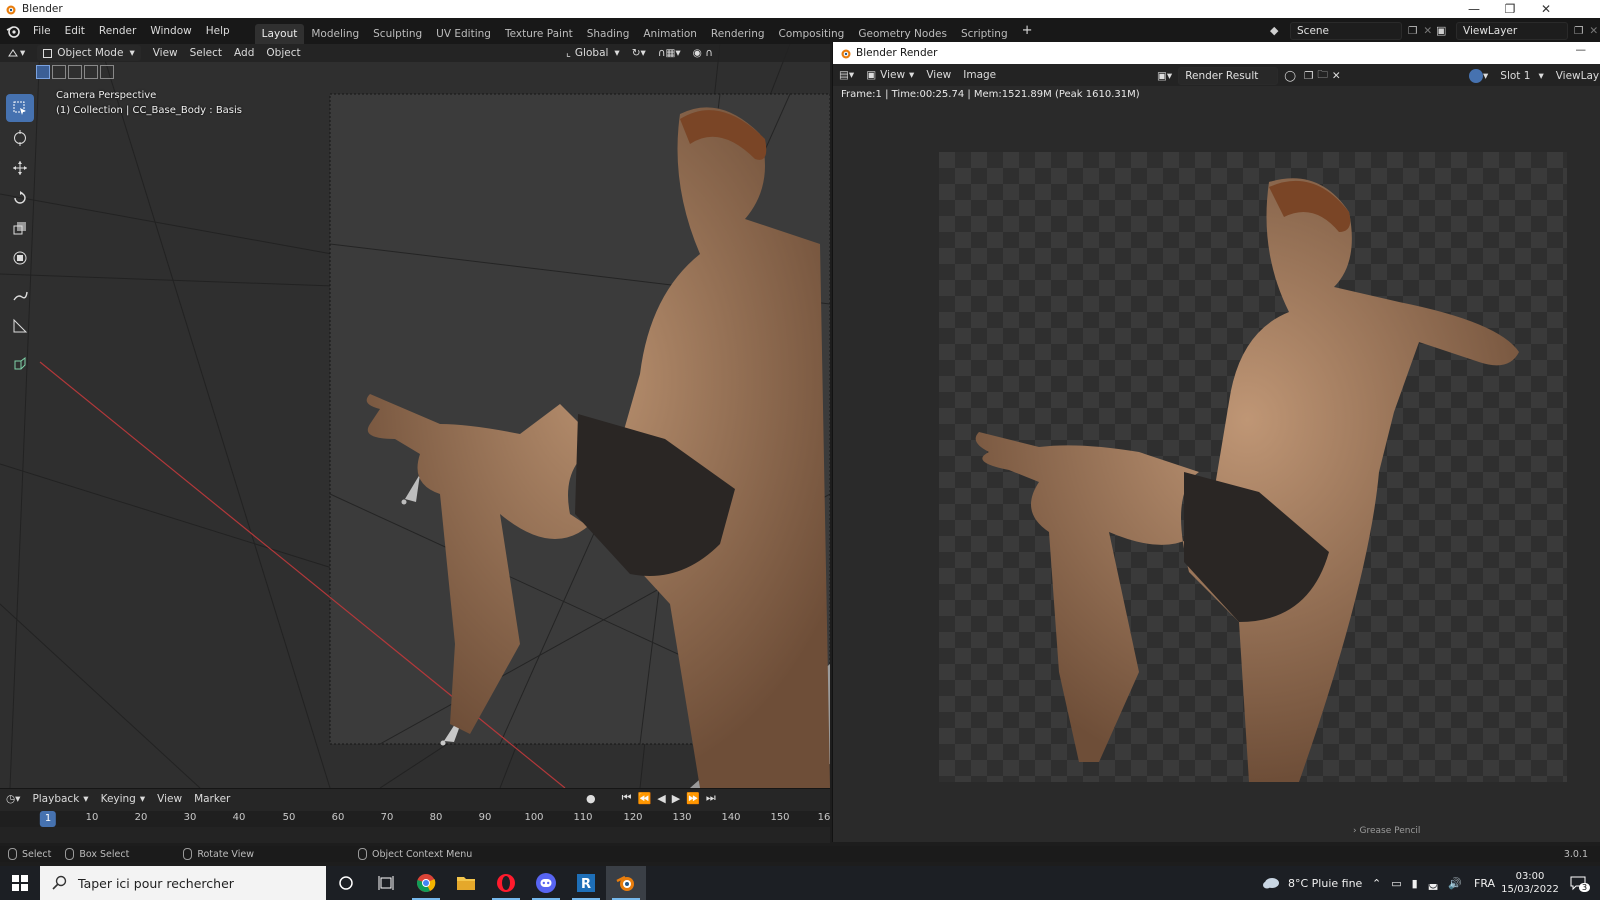 The image size is (1600, 900). Describe the element at coordinates (890, 75) in the screenshot. I see `image-view-mode-dropdown: ▣ View ▾` at that location.